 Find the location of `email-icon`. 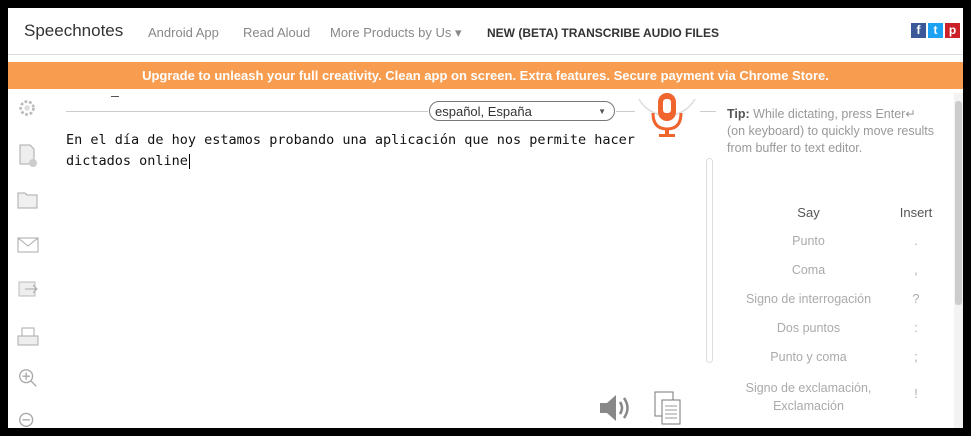

email-icon is located at coordinates (28, 245).